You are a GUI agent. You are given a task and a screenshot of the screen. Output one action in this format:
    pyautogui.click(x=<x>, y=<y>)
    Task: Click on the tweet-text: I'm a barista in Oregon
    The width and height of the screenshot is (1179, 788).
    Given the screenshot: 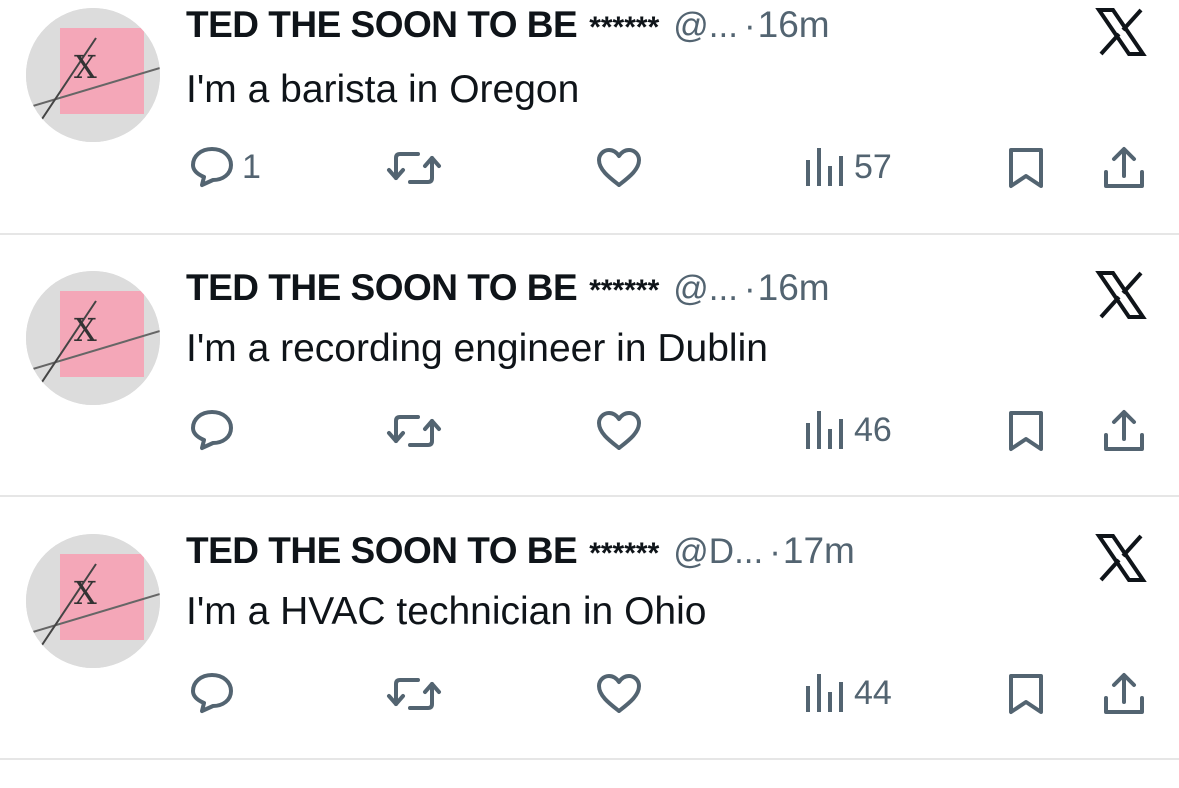 What is the action you would take?
    pyautogui.click(x=383, y=89)
    